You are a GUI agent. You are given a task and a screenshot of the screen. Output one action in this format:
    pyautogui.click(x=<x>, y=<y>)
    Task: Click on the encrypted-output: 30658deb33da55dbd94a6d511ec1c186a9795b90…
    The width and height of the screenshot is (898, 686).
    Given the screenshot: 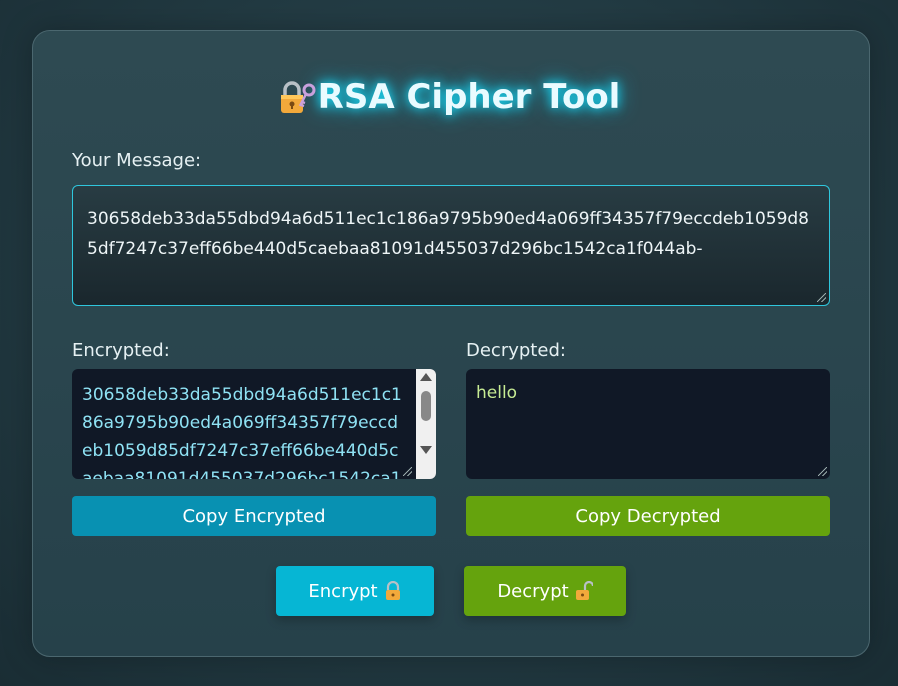 What is the action you would take?
    pyautogui.click(x=254, y=424)
    